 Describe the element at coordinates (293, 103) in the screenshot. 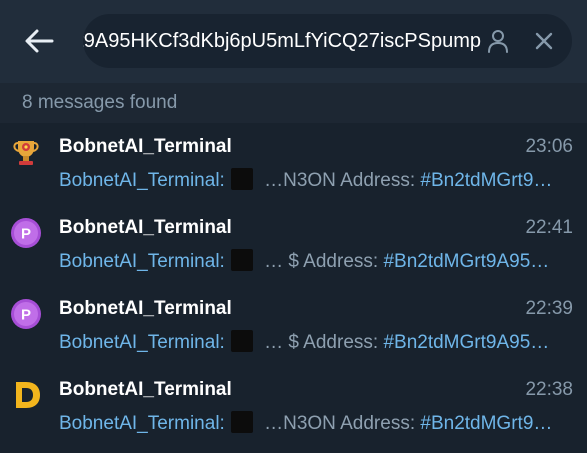

I see `results-count-bar: 8 messages found` at that location.